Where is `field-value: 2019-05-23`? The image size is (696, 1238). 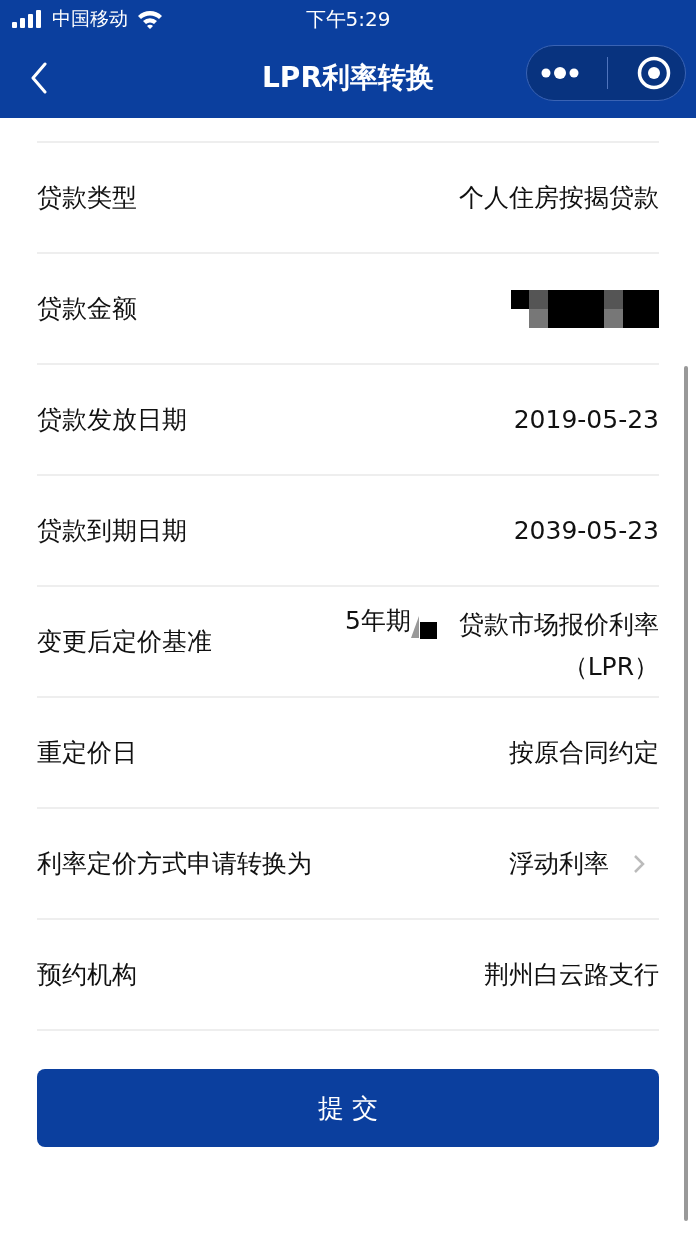
field-value: 2019-05-23 is located at coordinates (586, 419).